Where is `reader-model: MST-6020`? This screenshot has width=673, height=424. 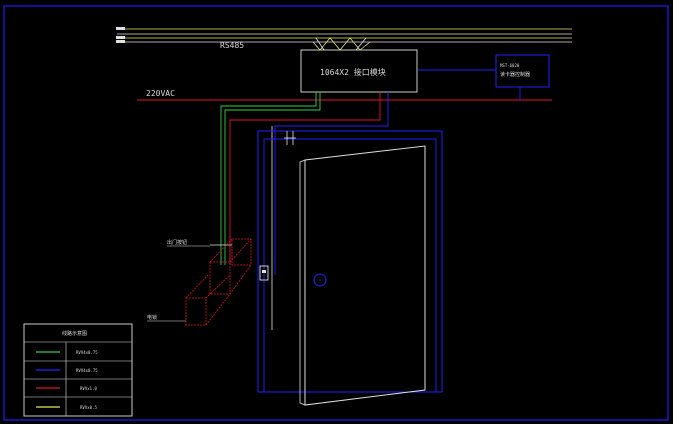
reader-model: MST-6020 is located at coordinates (510, 65).